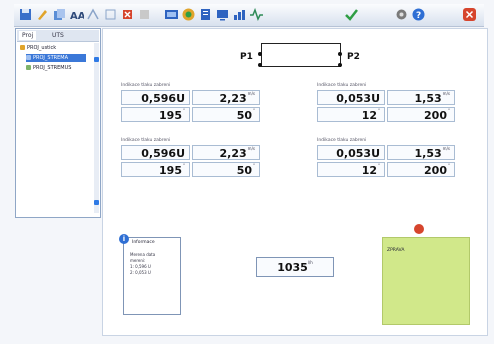 The image size is (494, 344). I want to click on sidebar-tabs: Proj UTS, so click(58, 36).